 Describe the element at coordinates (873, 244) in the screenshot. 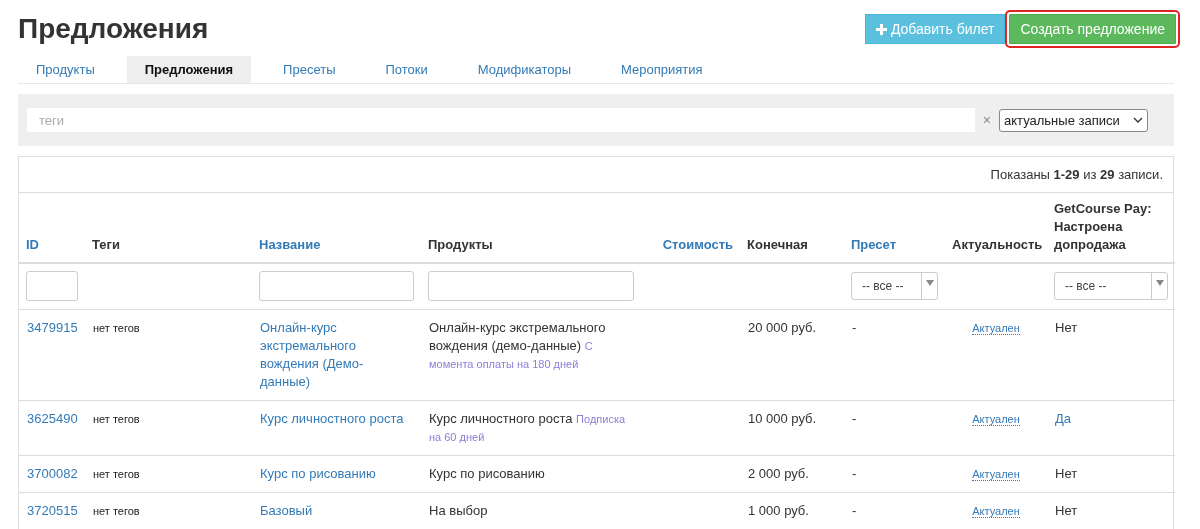

I see `sort-link: Пресет` at that location.